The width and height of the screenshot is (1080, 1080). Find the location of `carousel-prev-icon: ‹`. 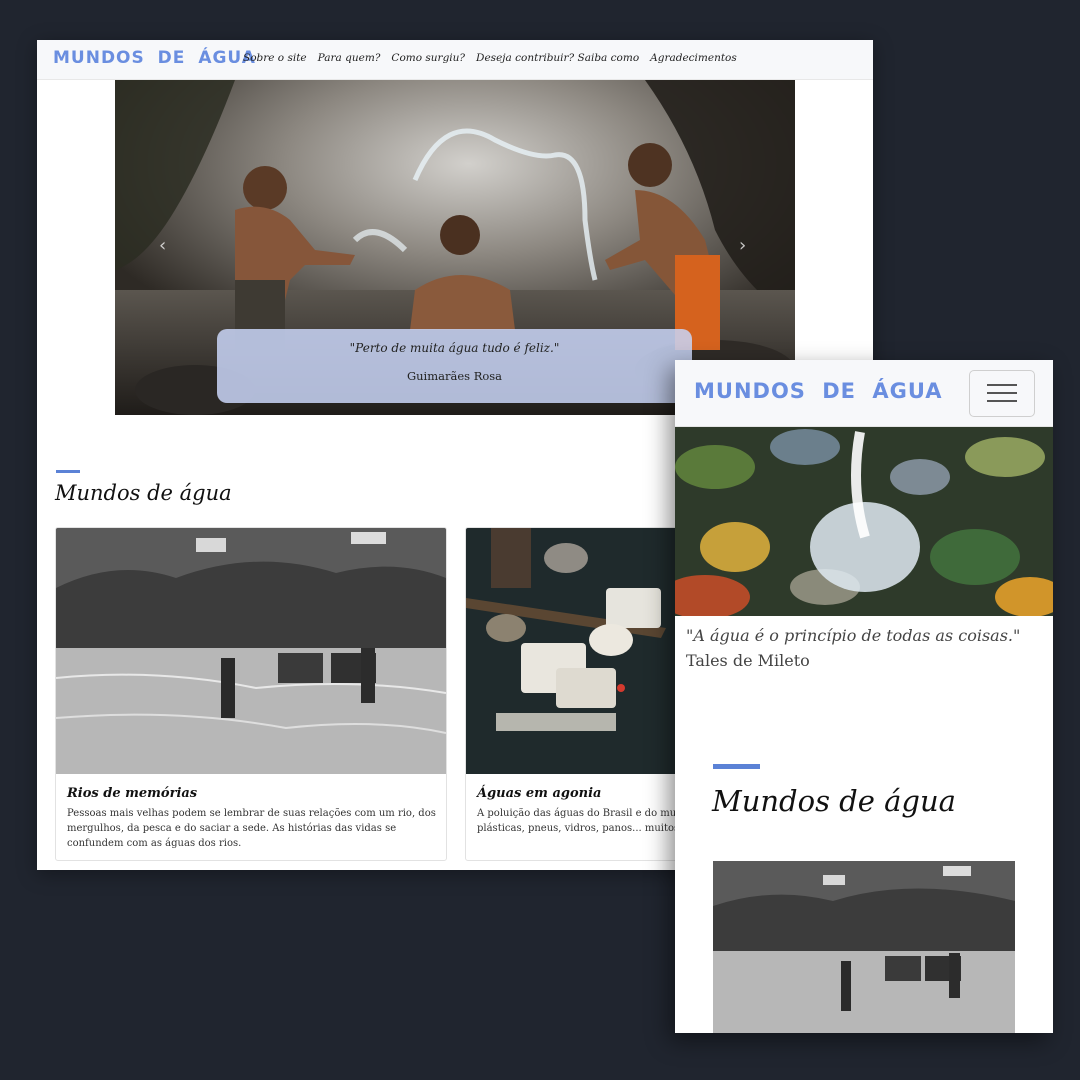

carousel-prev-icon: ‹ is located at coordinates (162, 245).